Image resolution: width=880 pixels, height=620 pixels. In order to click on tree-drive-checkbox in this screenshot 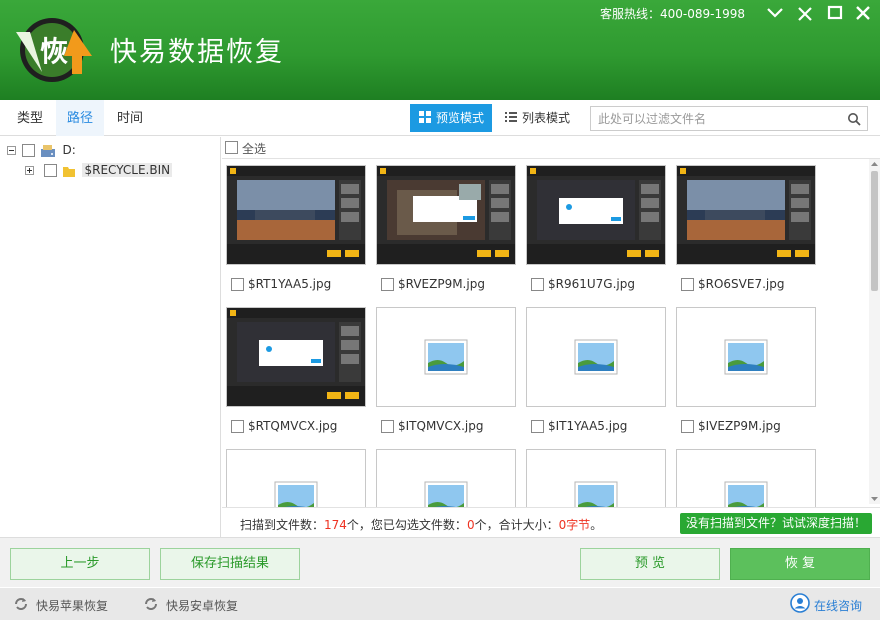, I will do `click(28, 150)`.